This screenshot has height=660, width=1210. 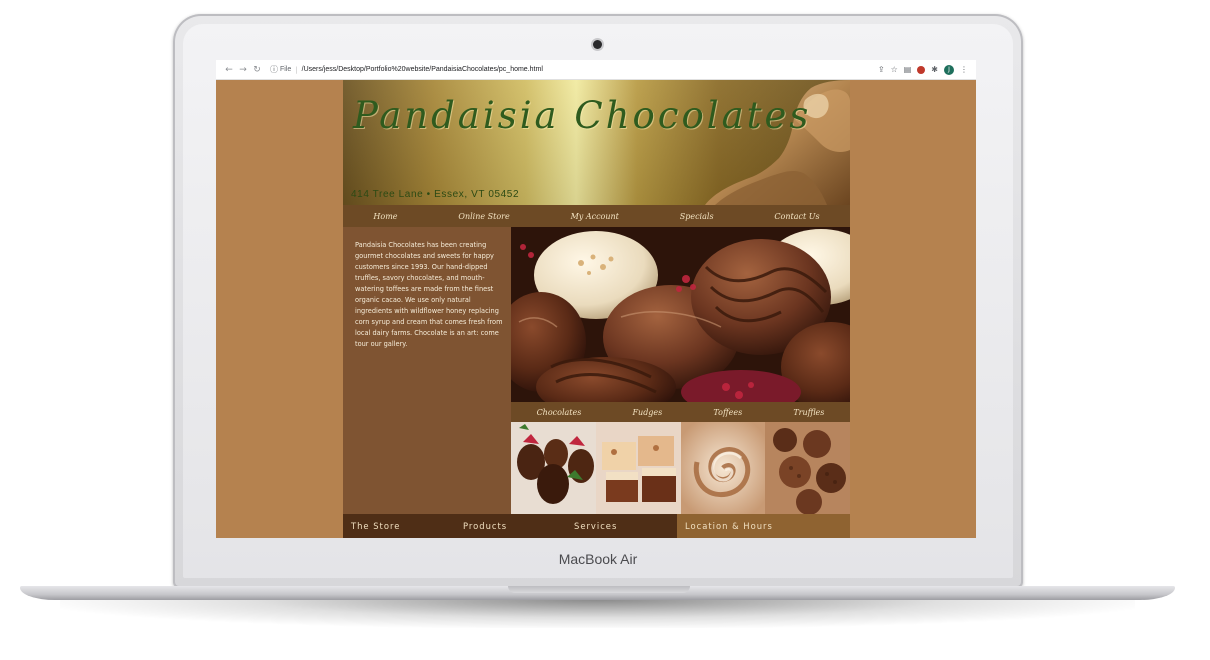 I want to click on strawberries-graphic, so click(x=553, y=468).